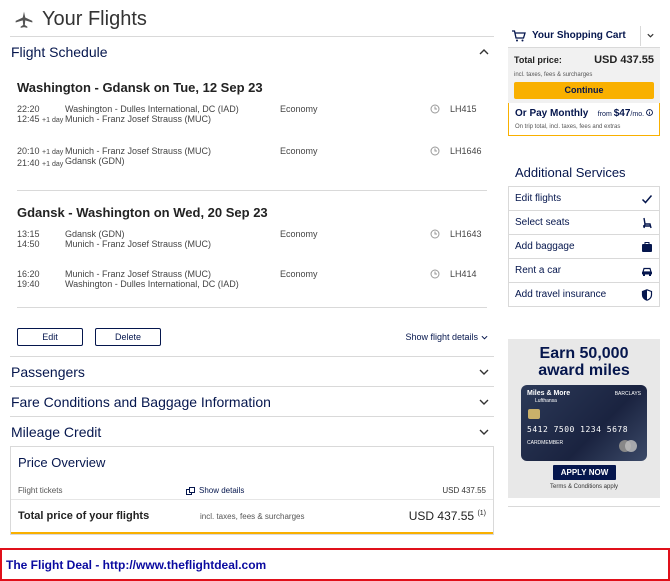  What do you see at coordinates (59, 51) in the screenshot?
I see `flight-schedule-title: Flight Schedule` at bounding box center [59, 51].